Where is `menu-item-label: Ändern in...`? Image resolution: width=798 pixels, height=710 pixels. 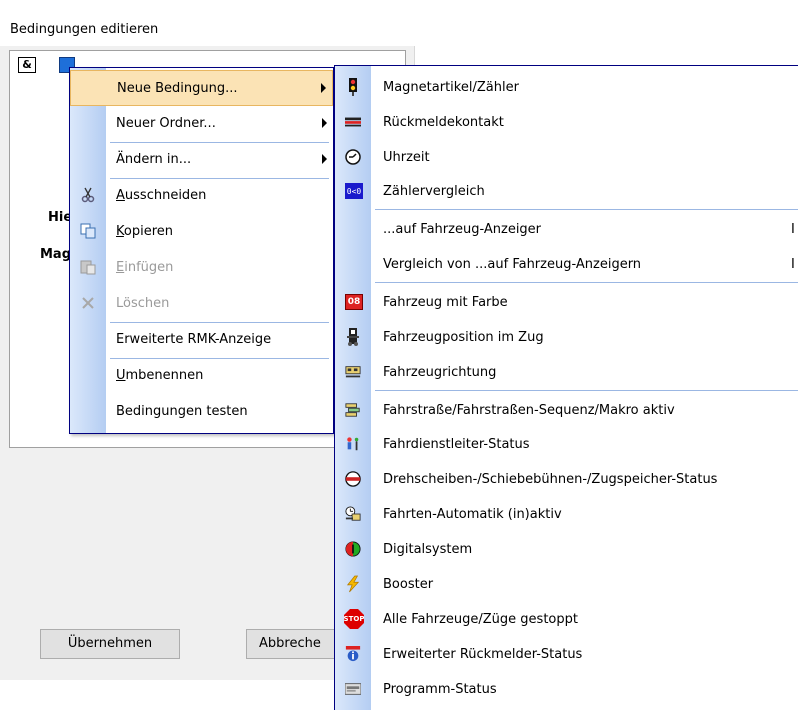
menu-item-label: Ändern in... is located at coordinates (154, 159).